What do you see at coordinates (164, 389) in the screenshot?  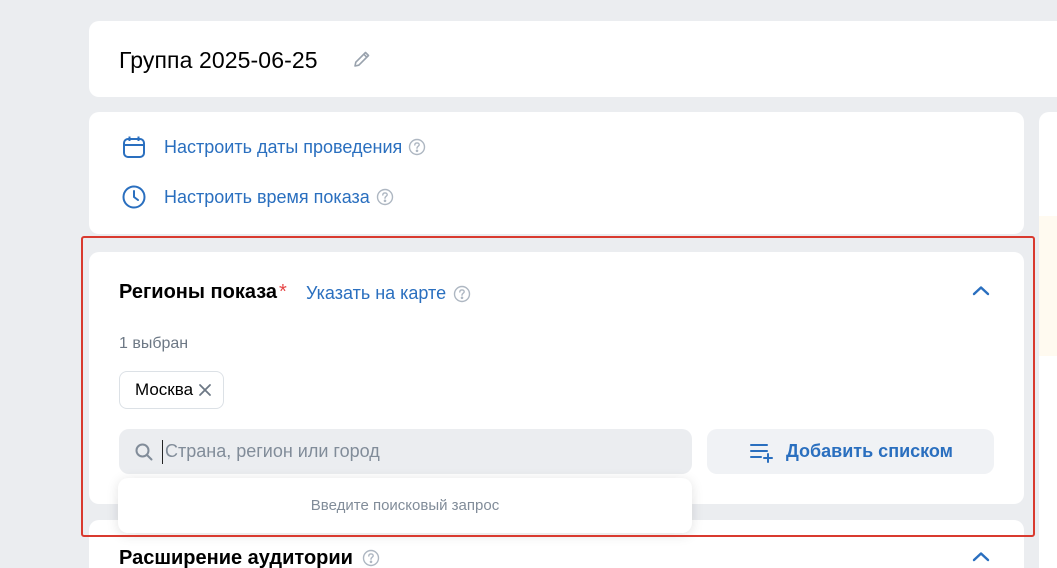 I see `region-chip-label: Москва` at bounding box center [164, 389].